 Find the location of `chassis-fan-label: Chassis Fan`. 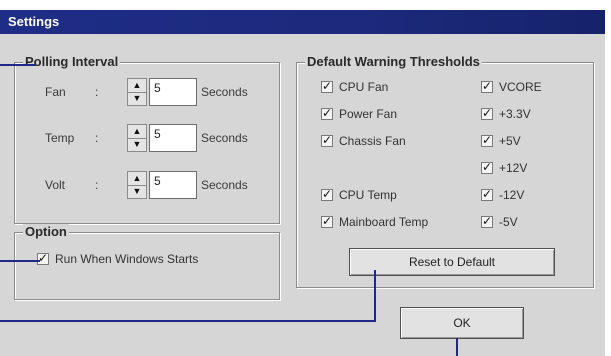

chassis-fan-label: Chassis Fan is located at coordinates (372, 141).